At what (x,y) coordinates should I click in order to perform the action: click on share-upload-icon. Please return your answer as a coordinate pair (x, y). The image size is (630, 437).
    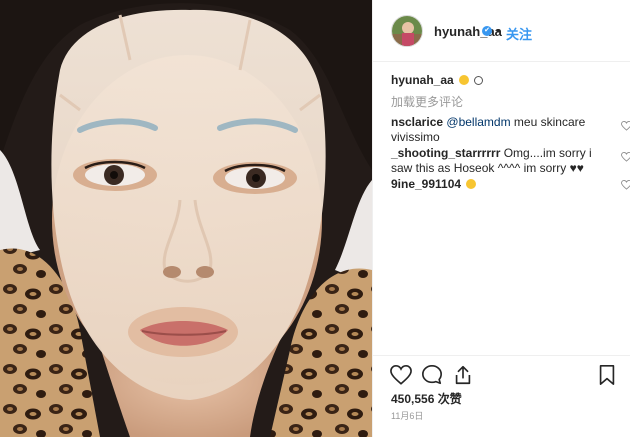
    Looking at the image, I should click on (463, 375).